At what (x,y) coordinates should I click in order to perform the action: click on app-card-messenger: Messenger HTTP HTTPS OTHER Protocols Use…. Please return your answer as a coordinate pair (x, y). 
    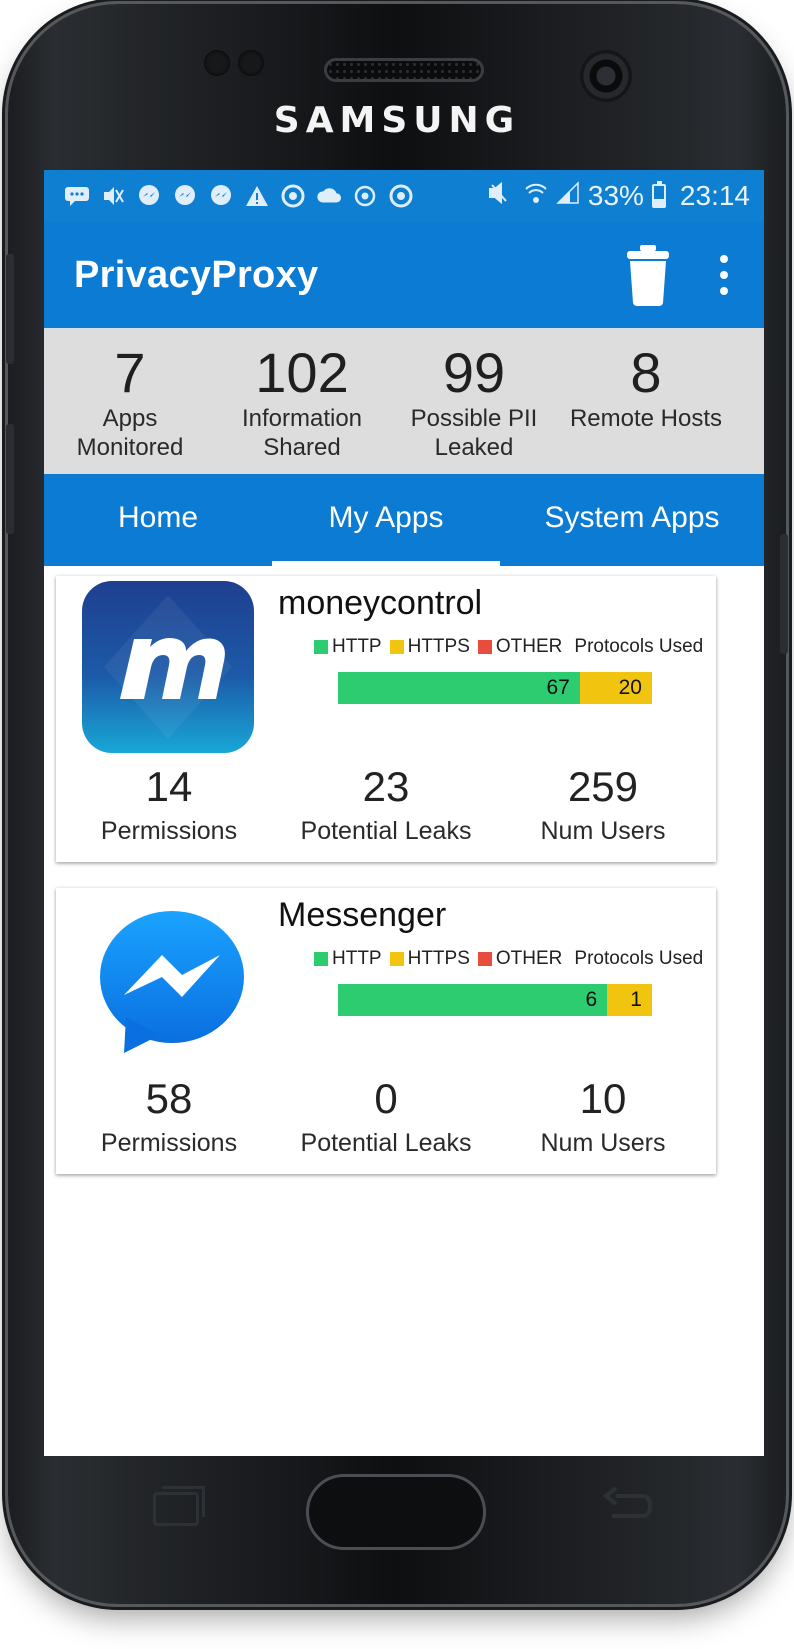
    Looking at the image, I should click on (386, 1031).